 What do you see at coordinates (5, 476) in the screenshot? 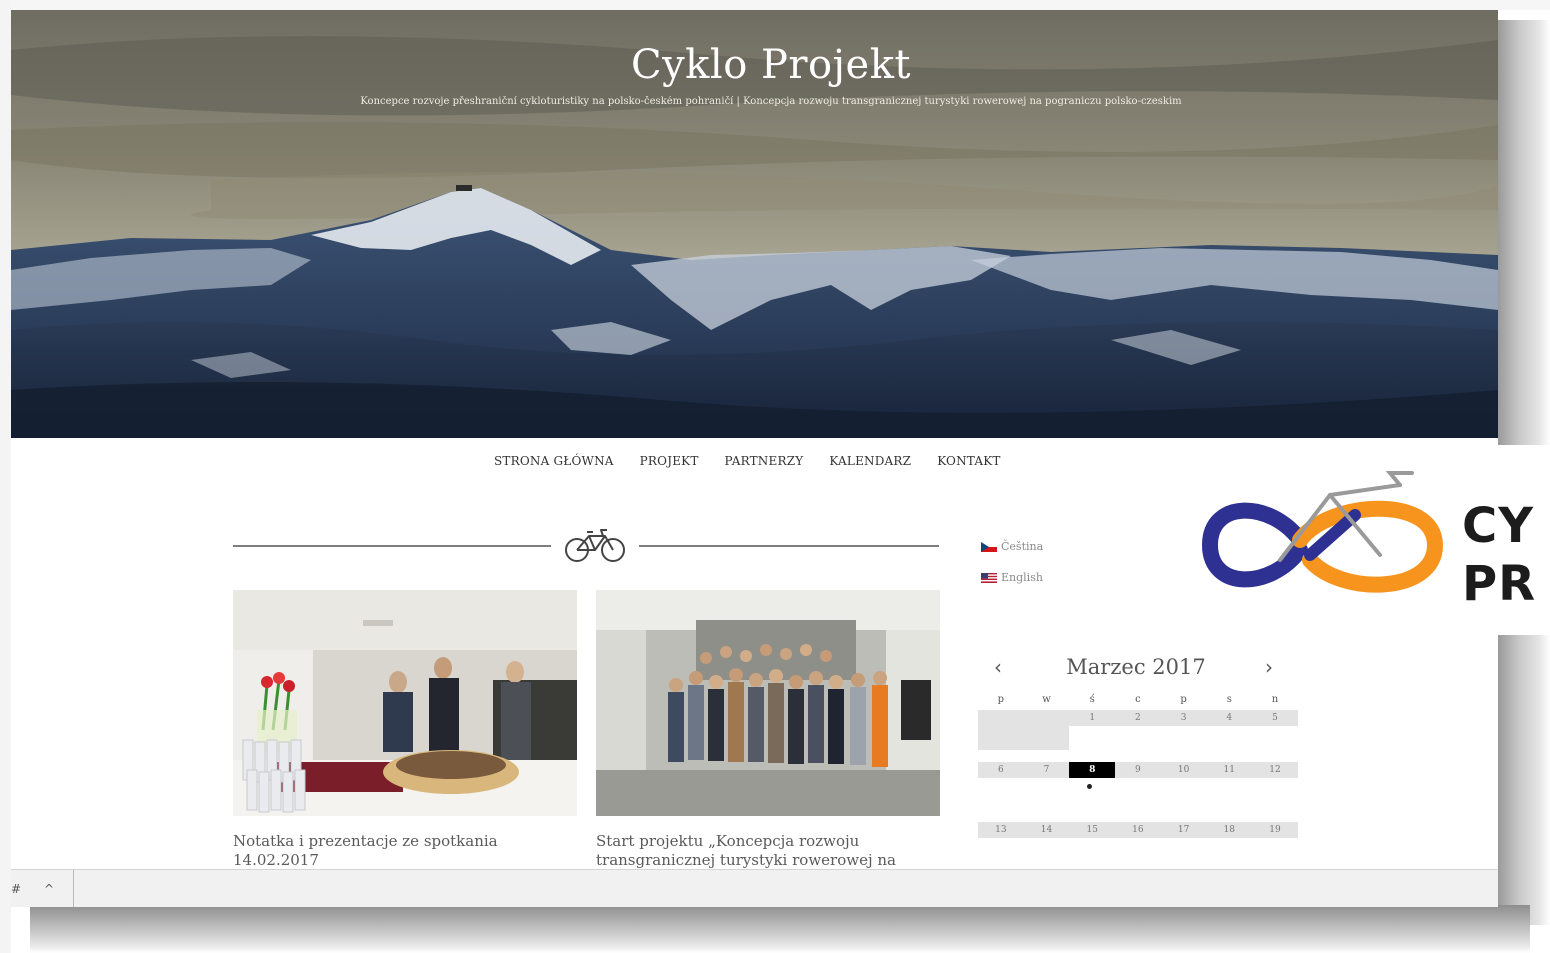
I see `frame-left` at bounding box center [5, 476].